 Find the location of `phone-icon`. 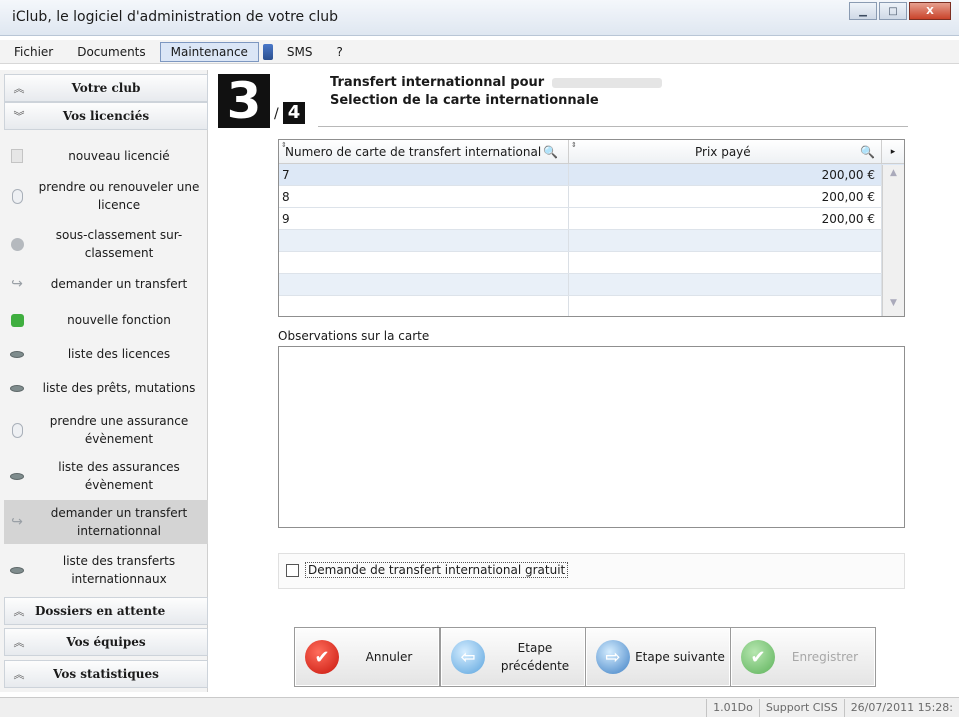

phone-icon is located at coordinates (267, 51).